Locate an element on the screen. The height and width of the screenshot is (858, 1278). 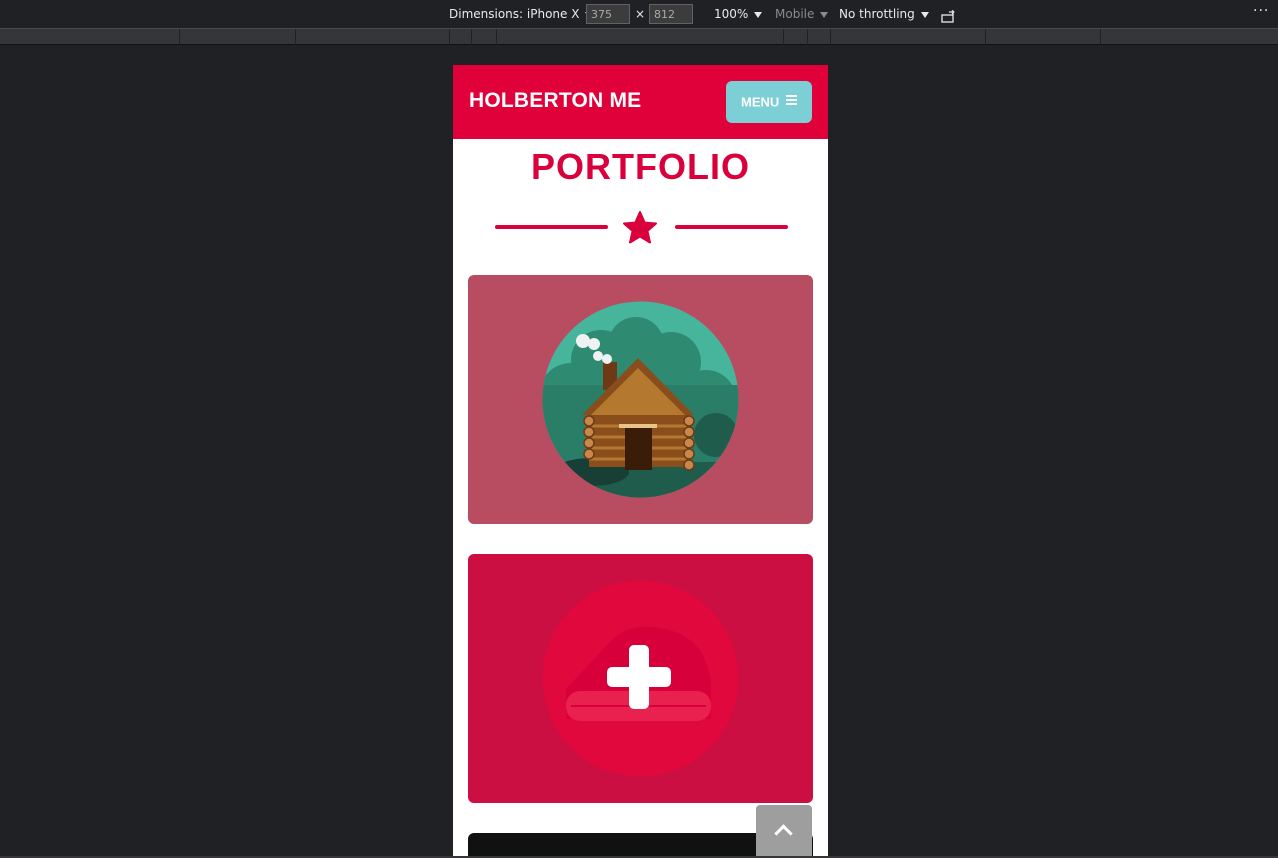
dimensions-dropdown: Dimensions: iPhone X is located at coordinates (521, 14).